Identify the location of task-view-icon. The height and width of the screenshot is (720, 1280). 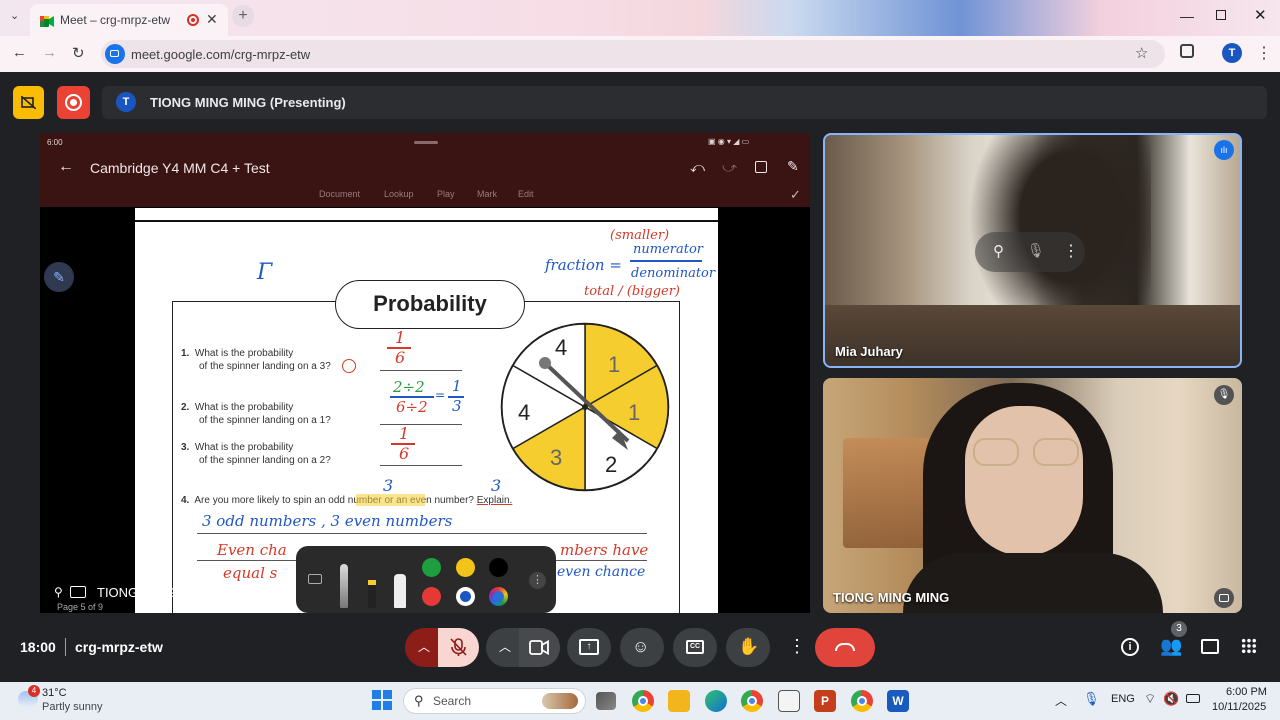
(606, 701).